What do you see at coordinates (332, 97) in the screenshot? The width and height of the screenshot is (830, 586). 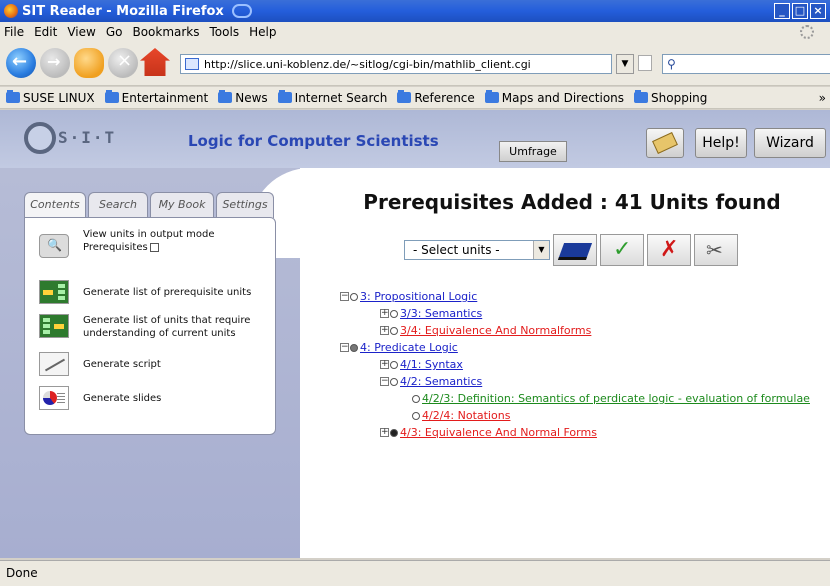 I see `bookmark-internet-search: Internet Search` at bounding box center [332, 97].